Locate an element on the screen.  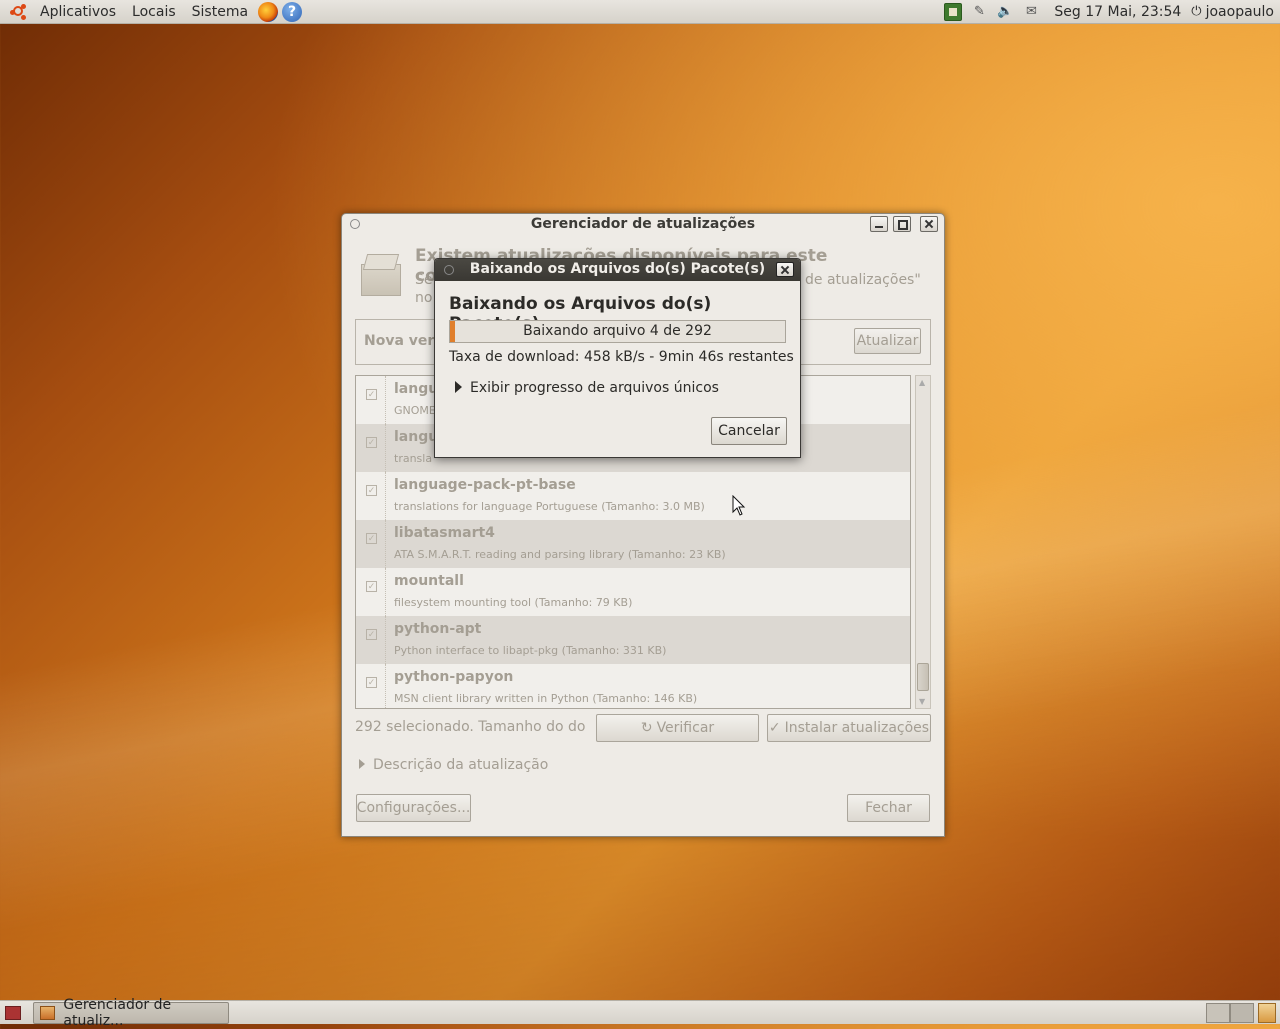
firefox-icon is located at coordinates (268, 11).